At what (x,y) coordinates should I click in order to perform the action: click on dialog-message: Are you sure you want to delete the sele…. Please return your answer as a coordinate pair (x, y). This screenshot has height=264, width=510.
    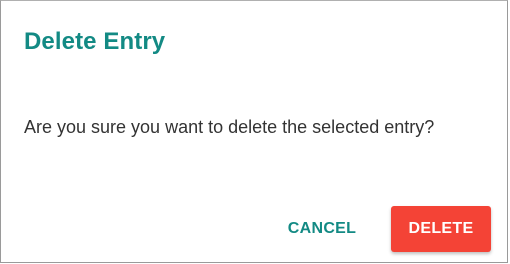
    Looking at the image, I should click on (229, 127).